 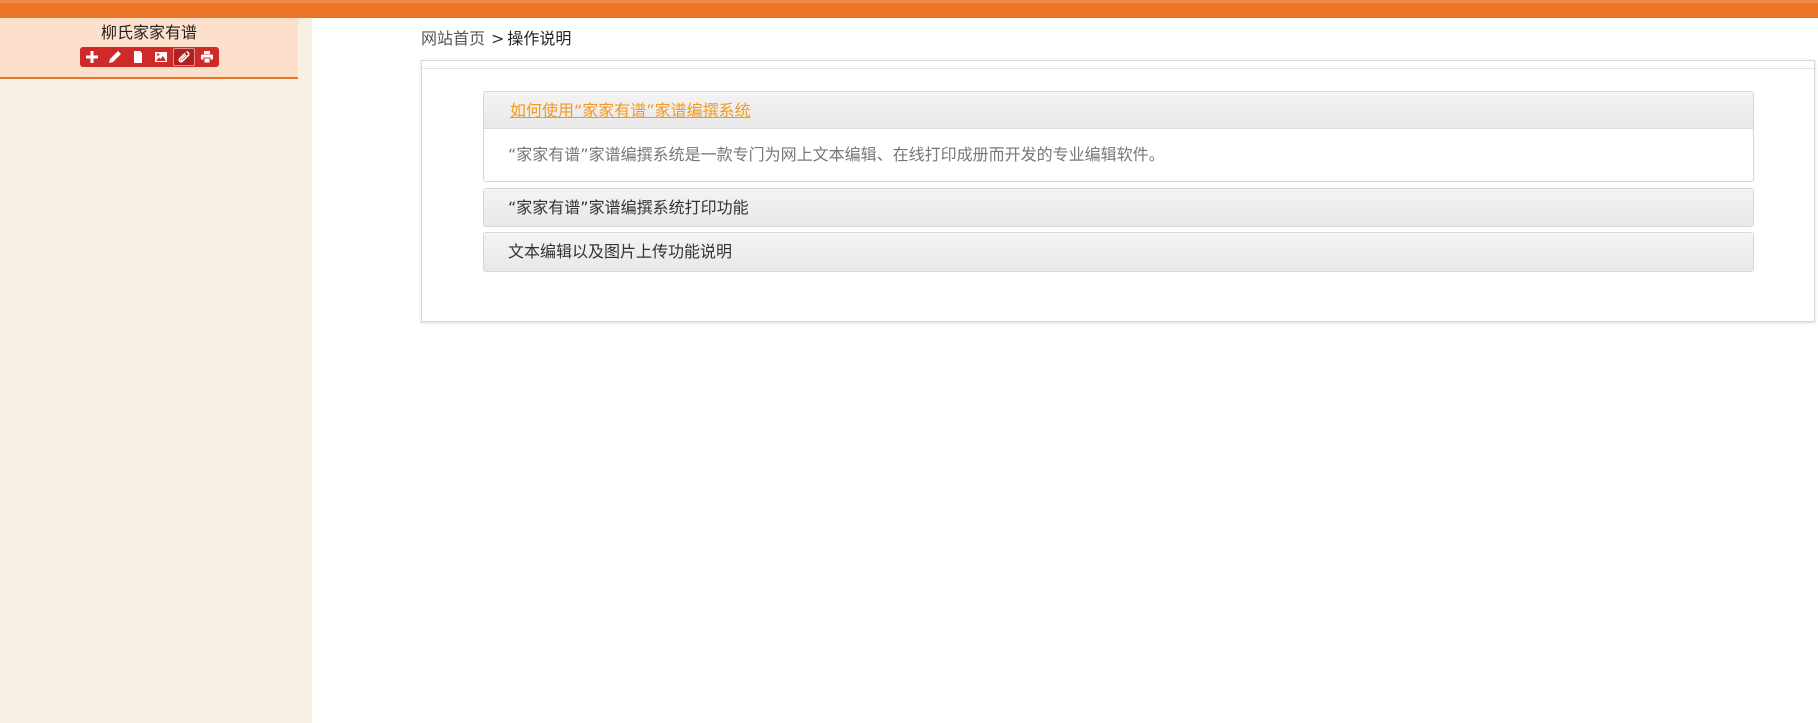 I want to click on edit-button, so click(x=115, y=57).